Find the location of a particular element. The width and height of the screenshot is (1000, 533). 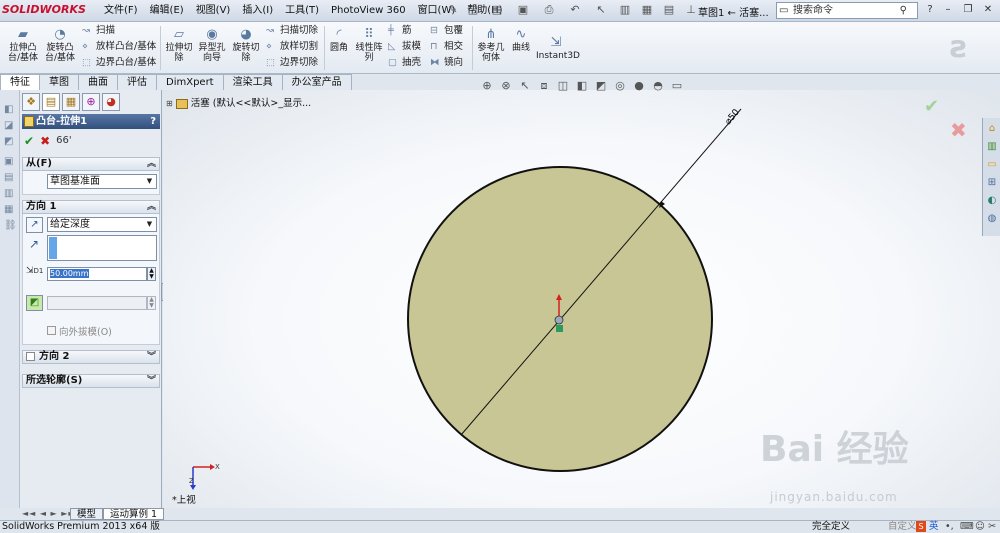

configuration-manager-tab-icon: ▦ is located at coordinates (71, 102).